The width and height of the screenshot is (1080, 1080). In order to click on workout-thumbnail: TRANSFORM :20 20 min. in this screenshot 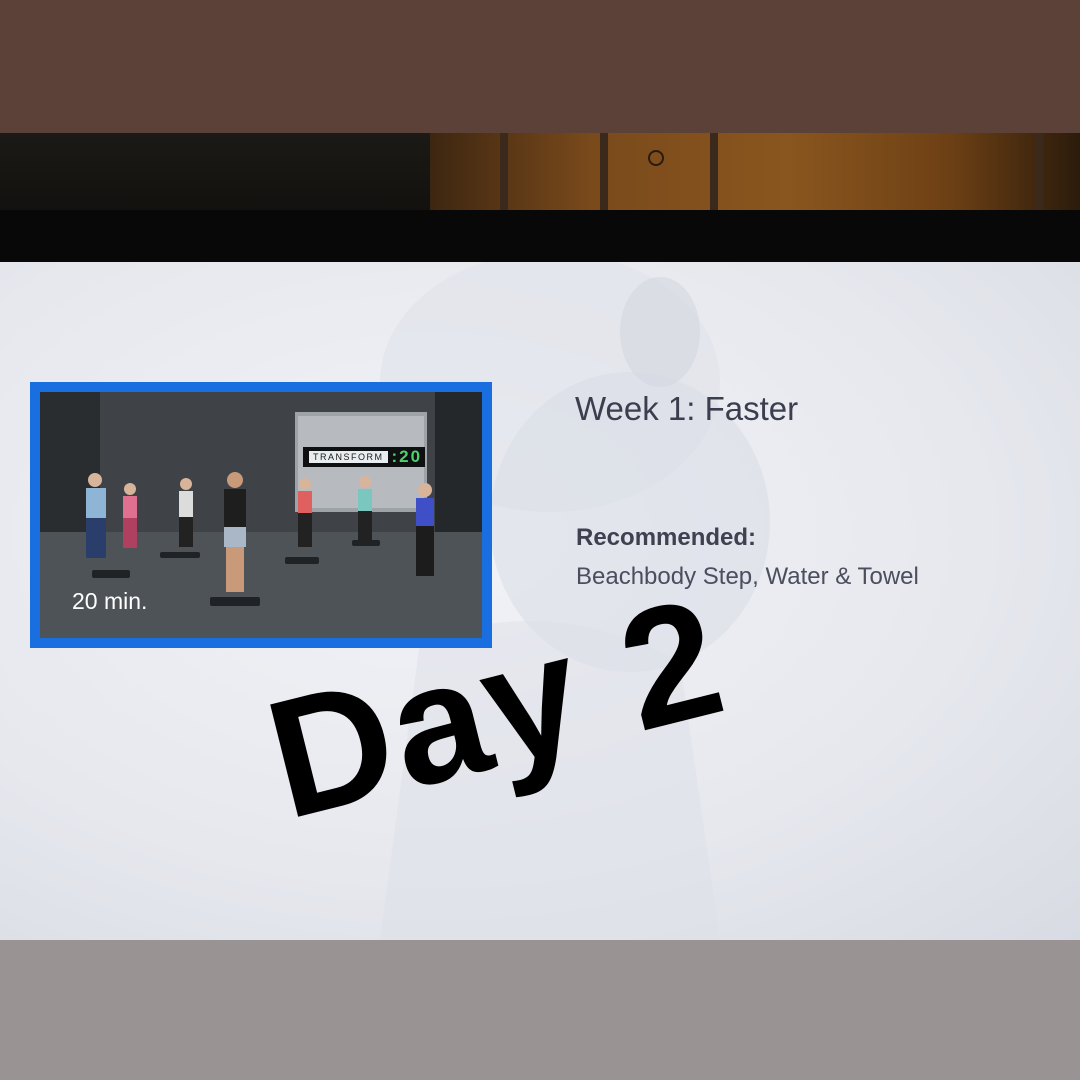, I will do `click(261, 515)`.